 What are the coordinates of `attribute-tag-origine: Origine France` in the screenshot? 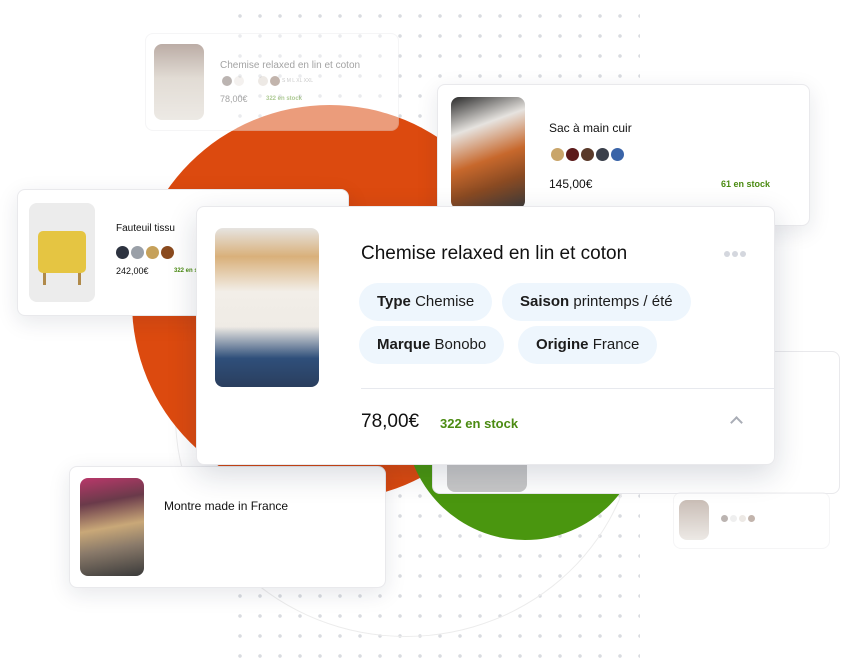 It's located at (588, 345).